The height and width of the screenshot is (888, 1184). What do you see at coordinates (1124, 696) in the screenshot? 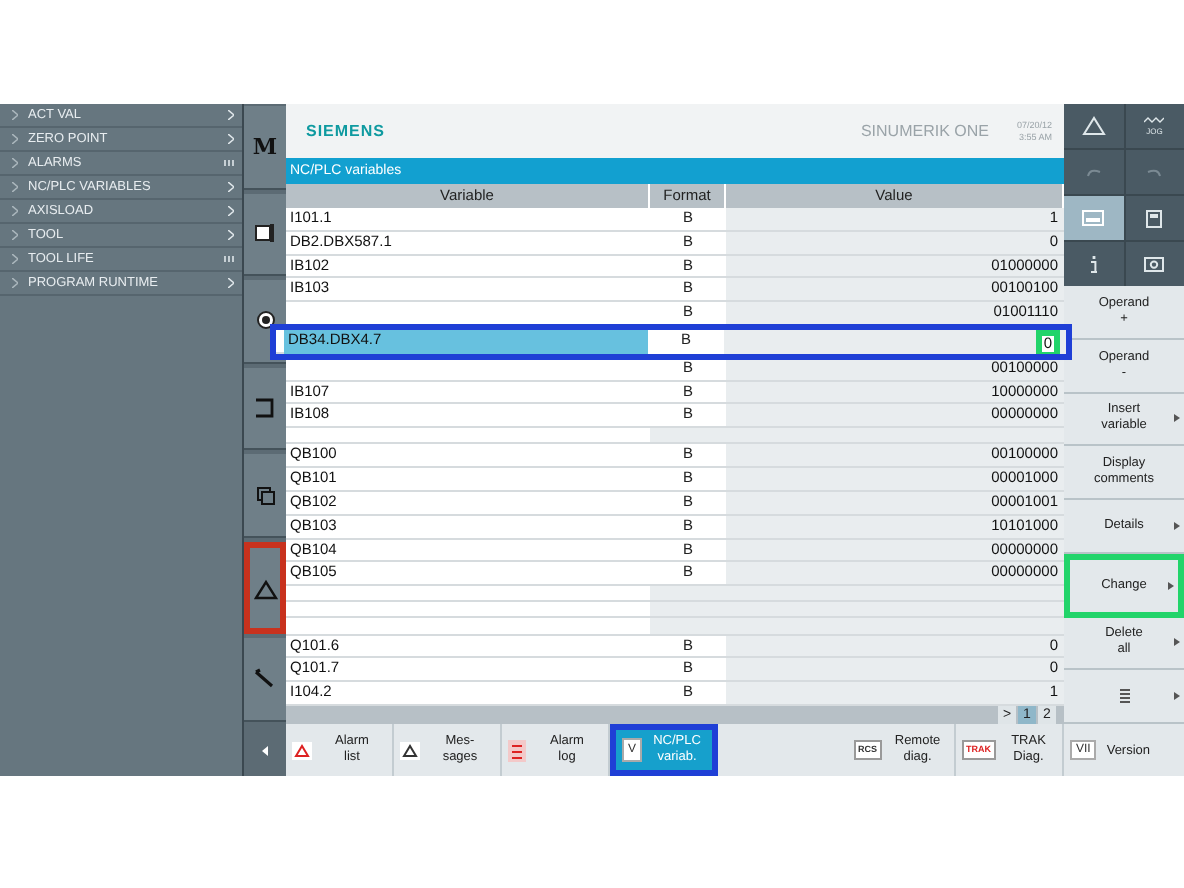
I see `list-icon` at bounding box center [1124, 696].